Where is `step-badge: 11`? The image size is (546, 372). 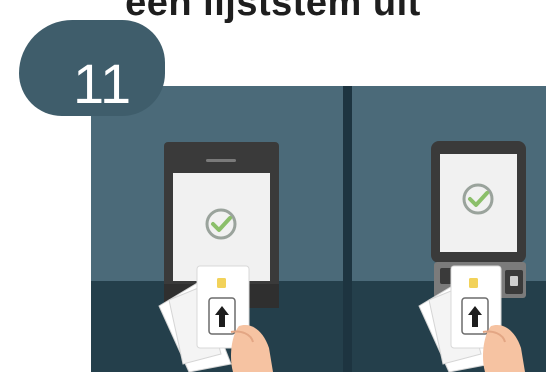 step-badge: 11 is located at coordinates (92, 68).